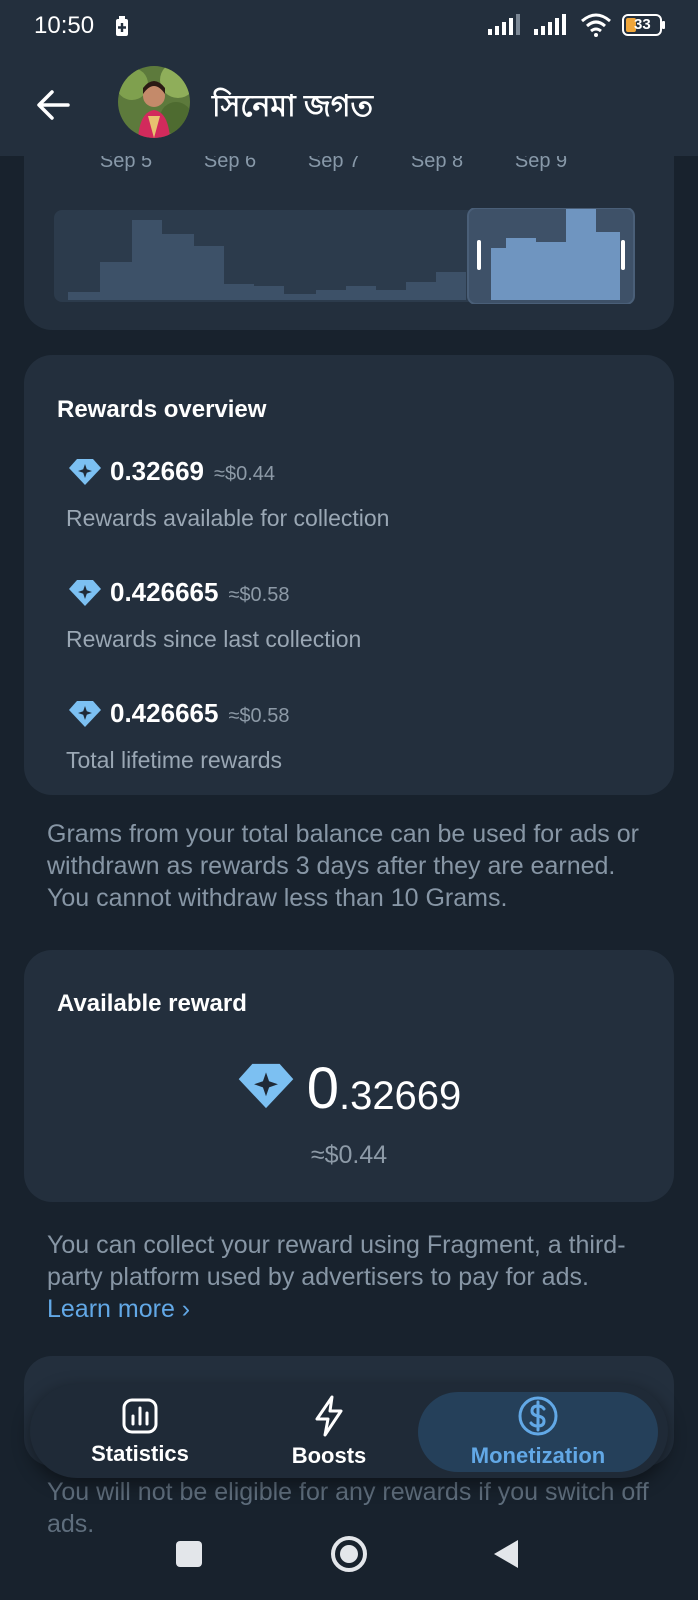  I want to click on range-handle-right, so click(623, 255).